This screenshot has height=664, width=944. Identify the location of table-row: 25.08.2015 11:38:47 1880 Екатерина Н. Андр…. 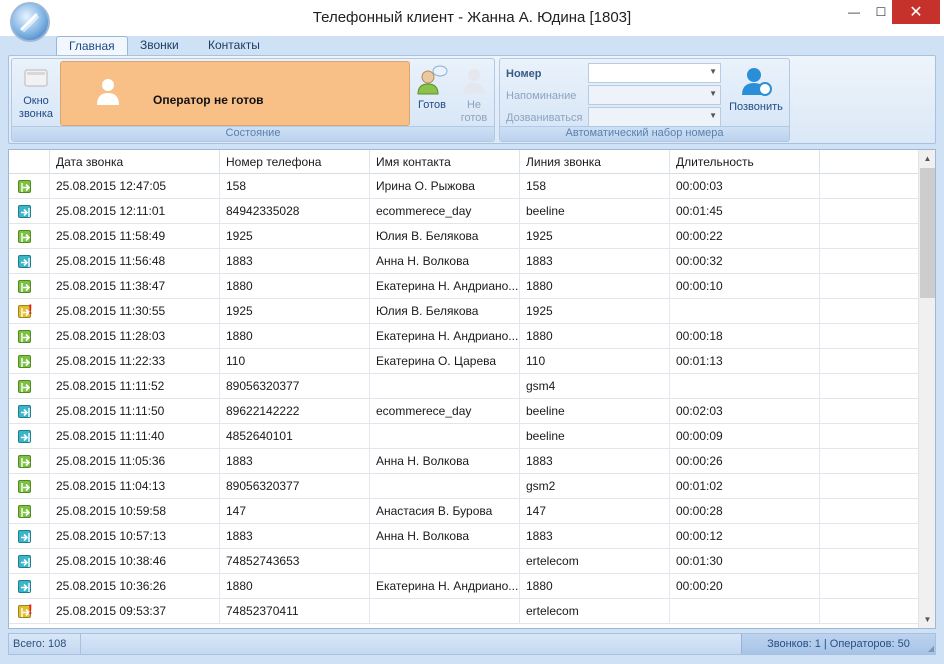
(464, 286).